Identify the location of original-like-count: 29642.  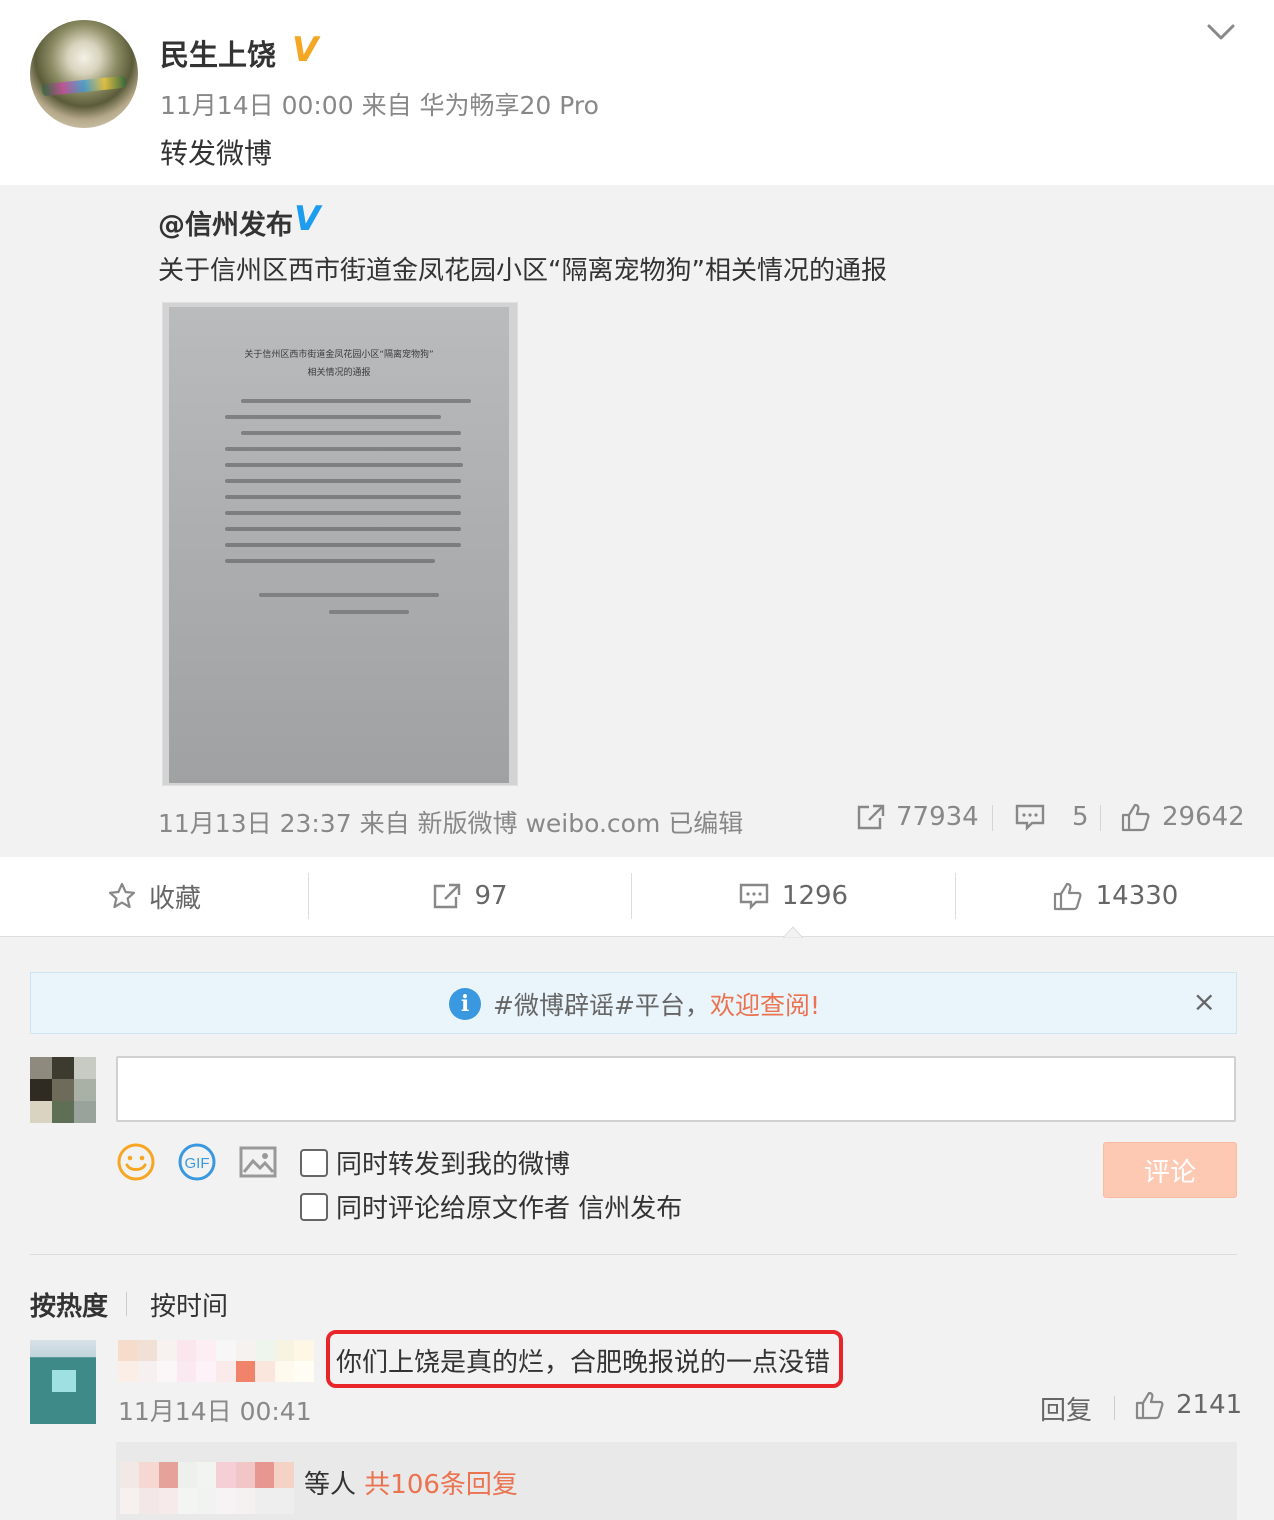
(1182, 817).